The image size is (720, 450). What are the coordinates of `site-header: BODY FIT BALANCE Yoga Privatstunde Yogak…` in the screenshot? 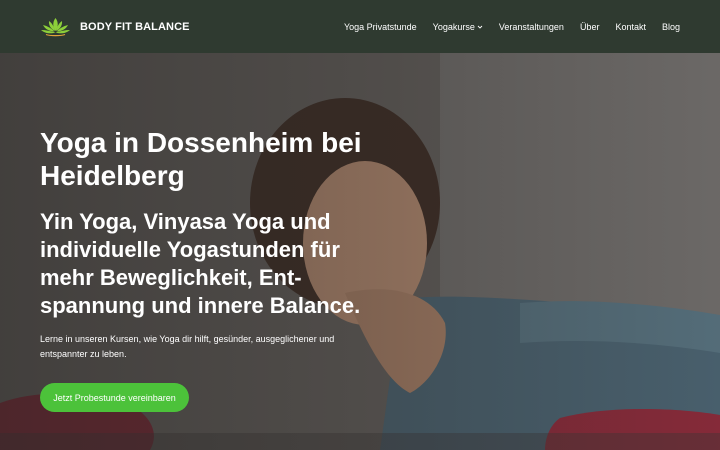 It's located at (360, 26).